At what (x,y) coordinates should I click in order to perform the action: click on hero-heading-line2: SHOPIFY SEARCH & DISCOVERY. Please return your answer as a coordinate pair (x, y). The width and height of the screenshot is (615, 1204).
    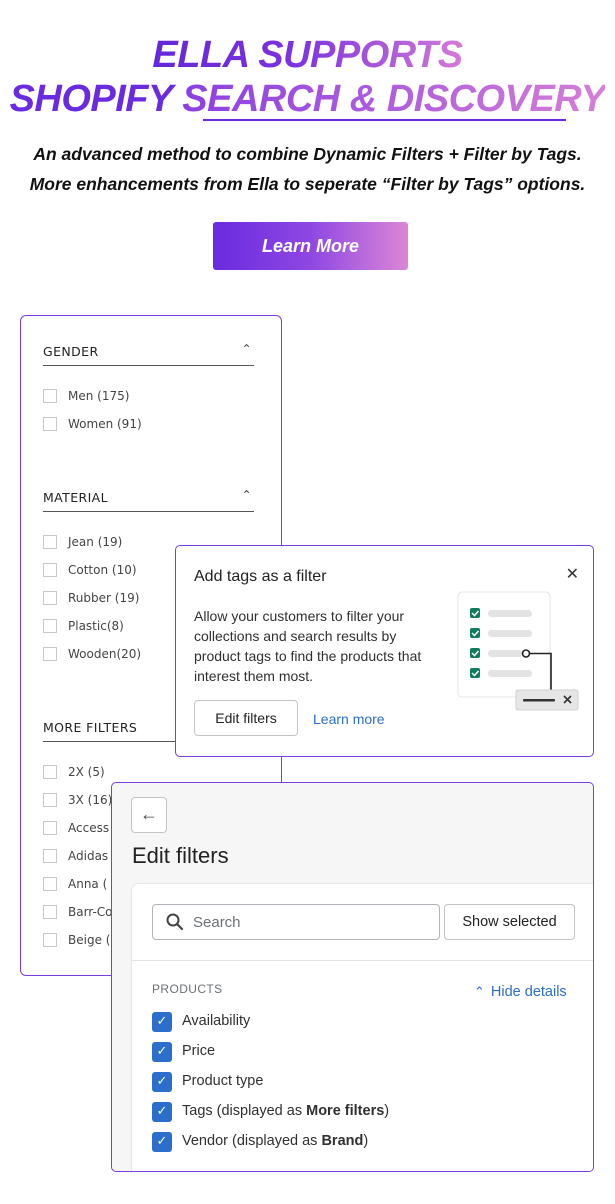
    Looking at the image, I should click on (307, 99).